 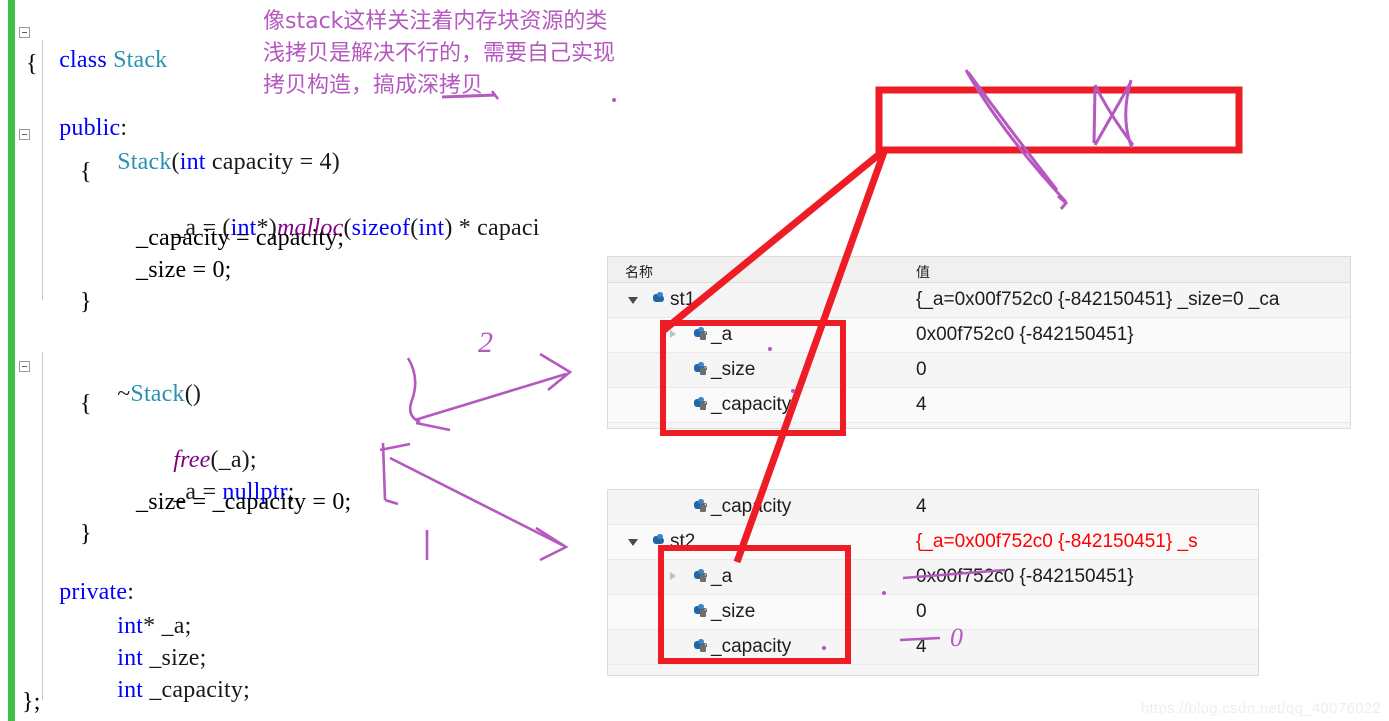 I want to click on token-malloc-tail: ) * capaci, so click(x=492, y=228).